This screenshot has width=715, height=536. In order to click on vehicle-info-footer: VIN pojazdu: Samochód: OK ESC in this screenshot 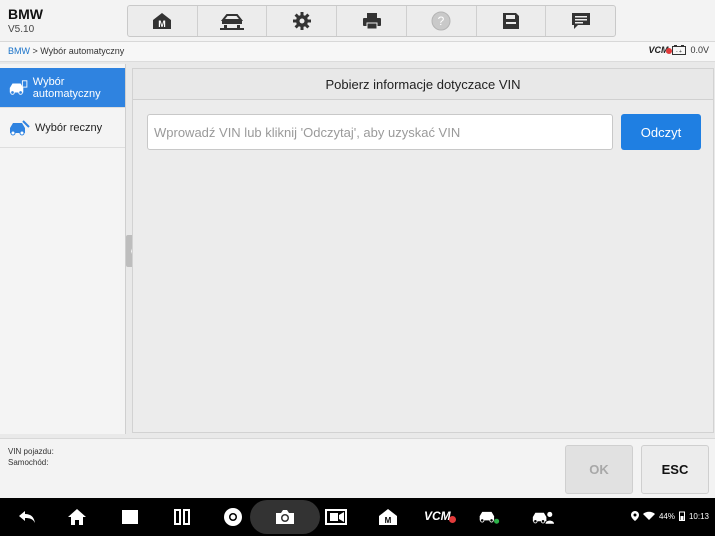, I will do `click(357, 468)`.